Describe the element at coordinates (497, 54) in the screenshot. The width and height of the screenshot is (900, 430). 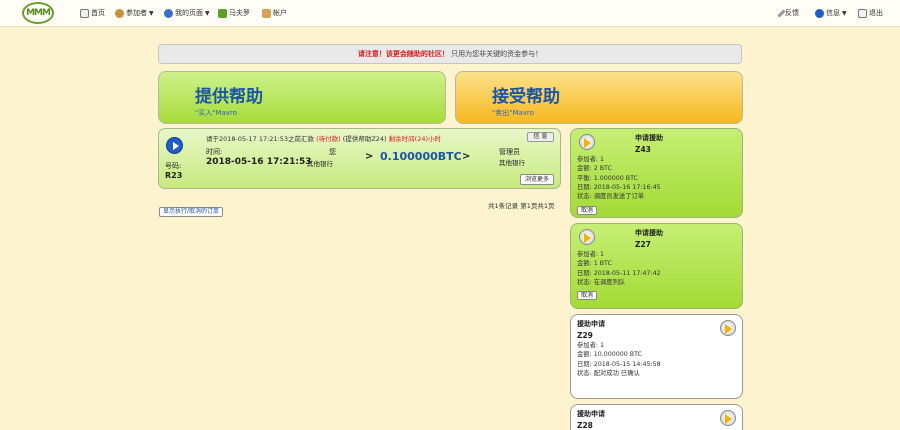
I see `notice-text: 只用为您非关键的资金参与！` at that location.